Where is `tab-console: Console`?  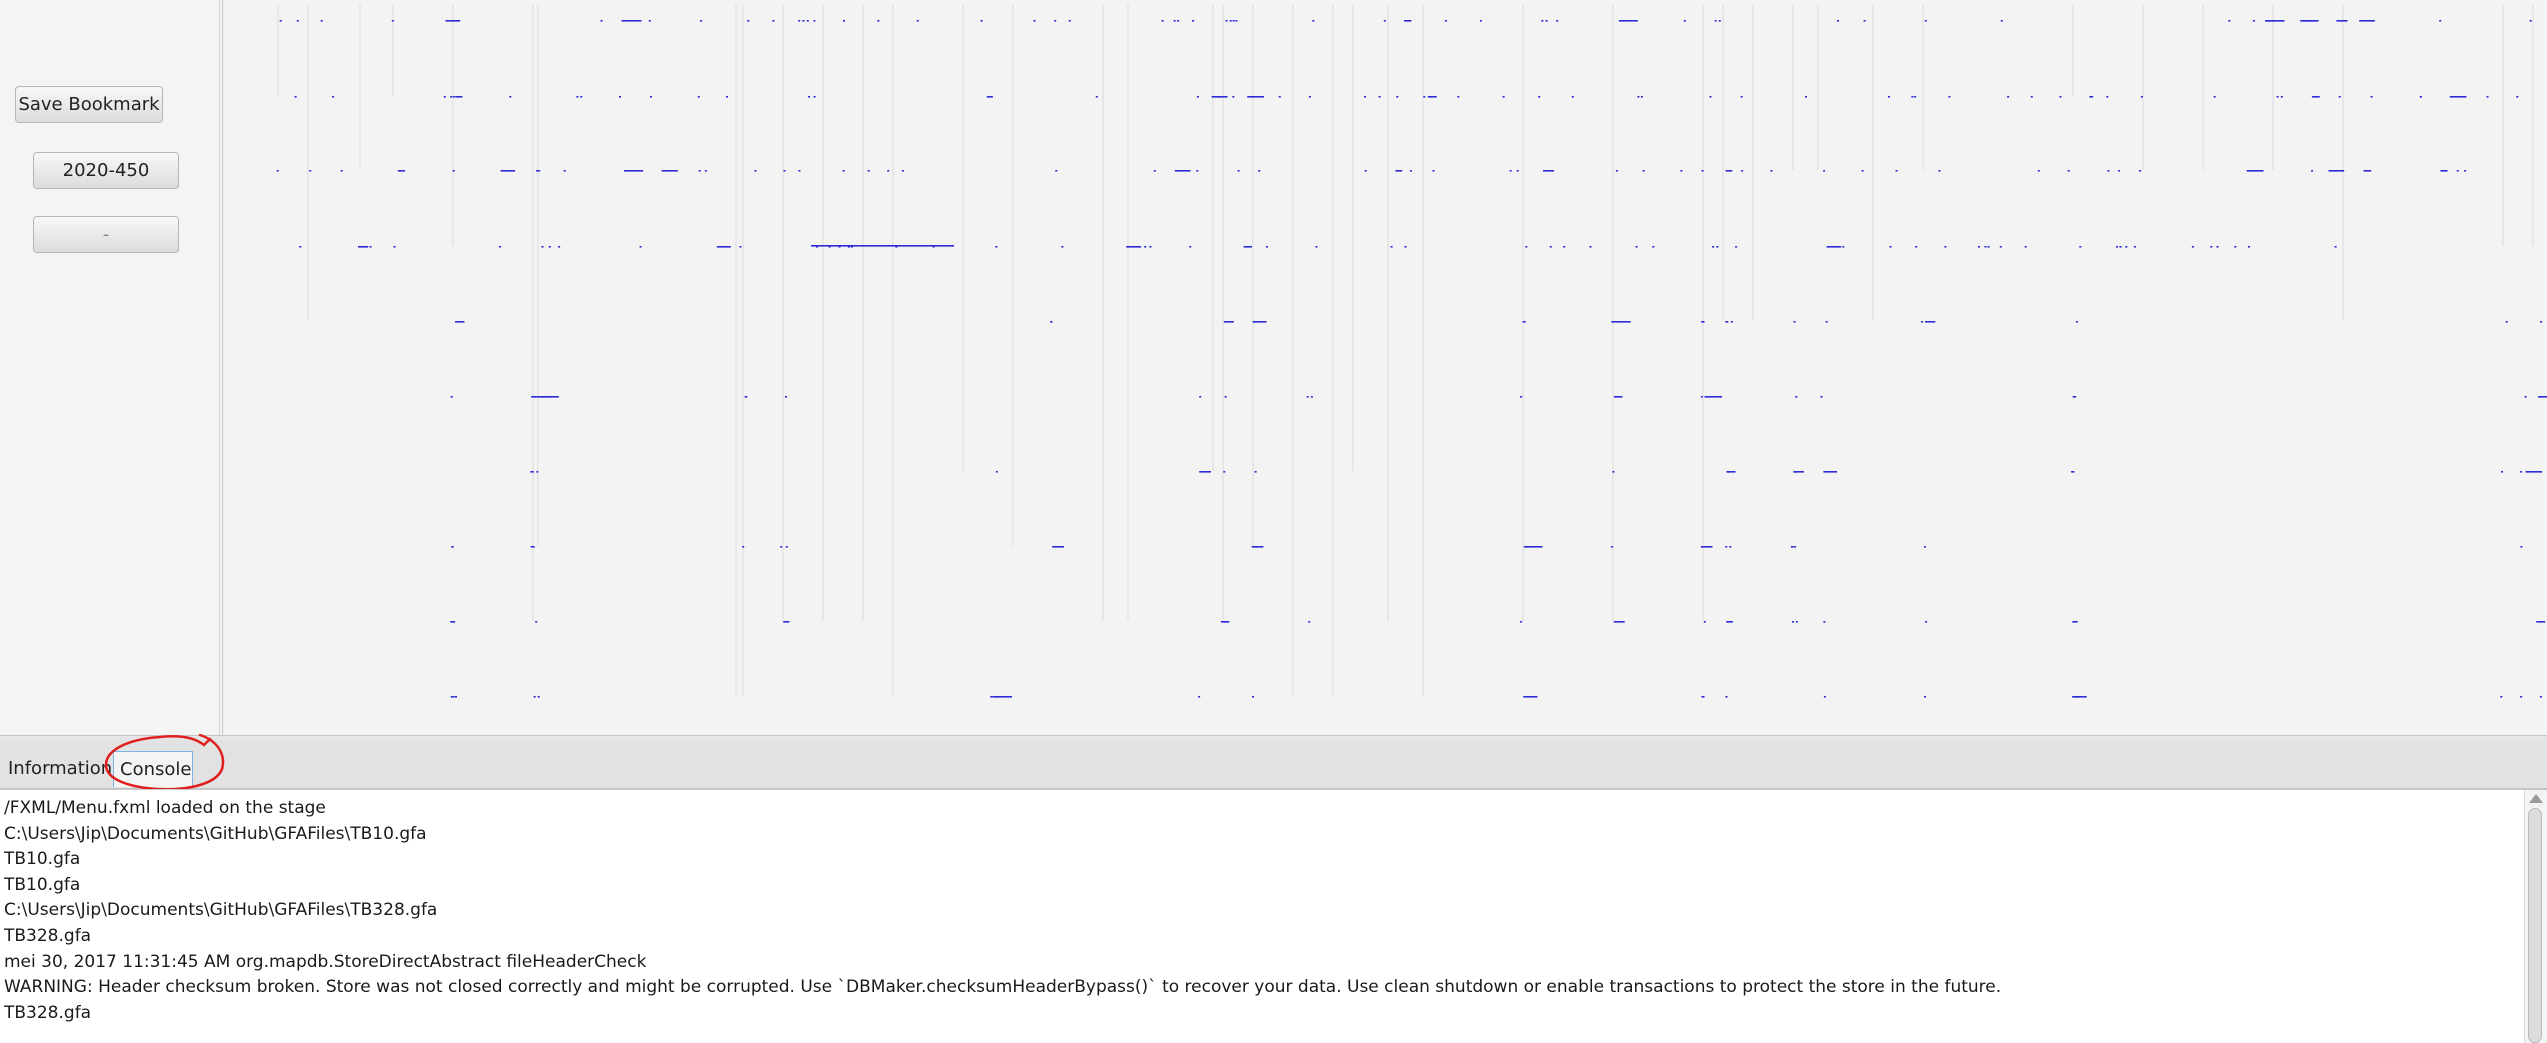
tab-console: Console is located at coordinates (153, 769).